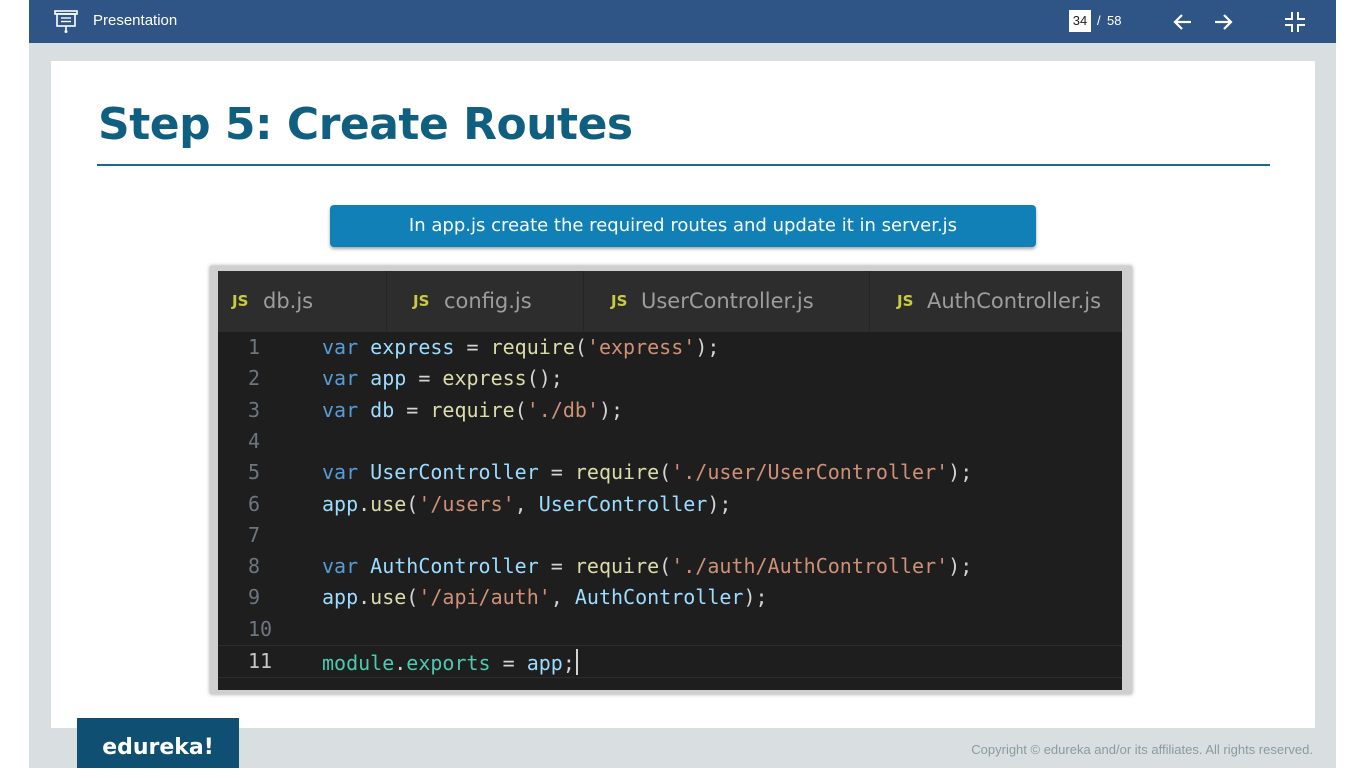 This screenshot has width=1366, height=778. Describe the element at coordinates (254, 503) in the screenshot. I see `line-number: 6` at that location.